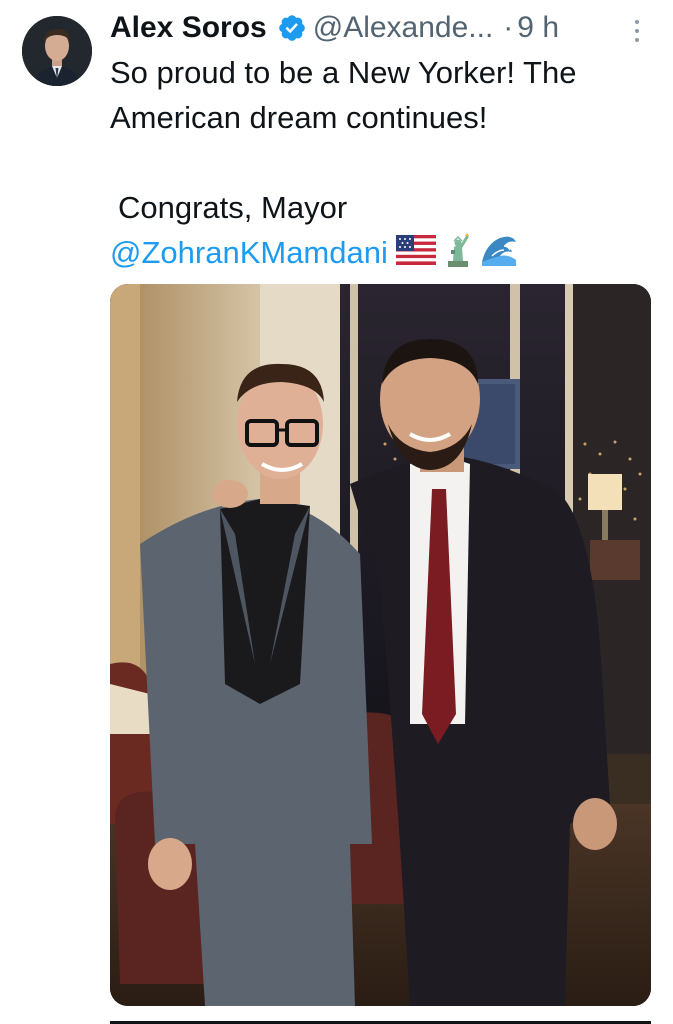  What do you see at coordinates (249, 252) in the screenshot?
I see `mention-link: @ZohranKMamdani` at bounding box center [249, 252].